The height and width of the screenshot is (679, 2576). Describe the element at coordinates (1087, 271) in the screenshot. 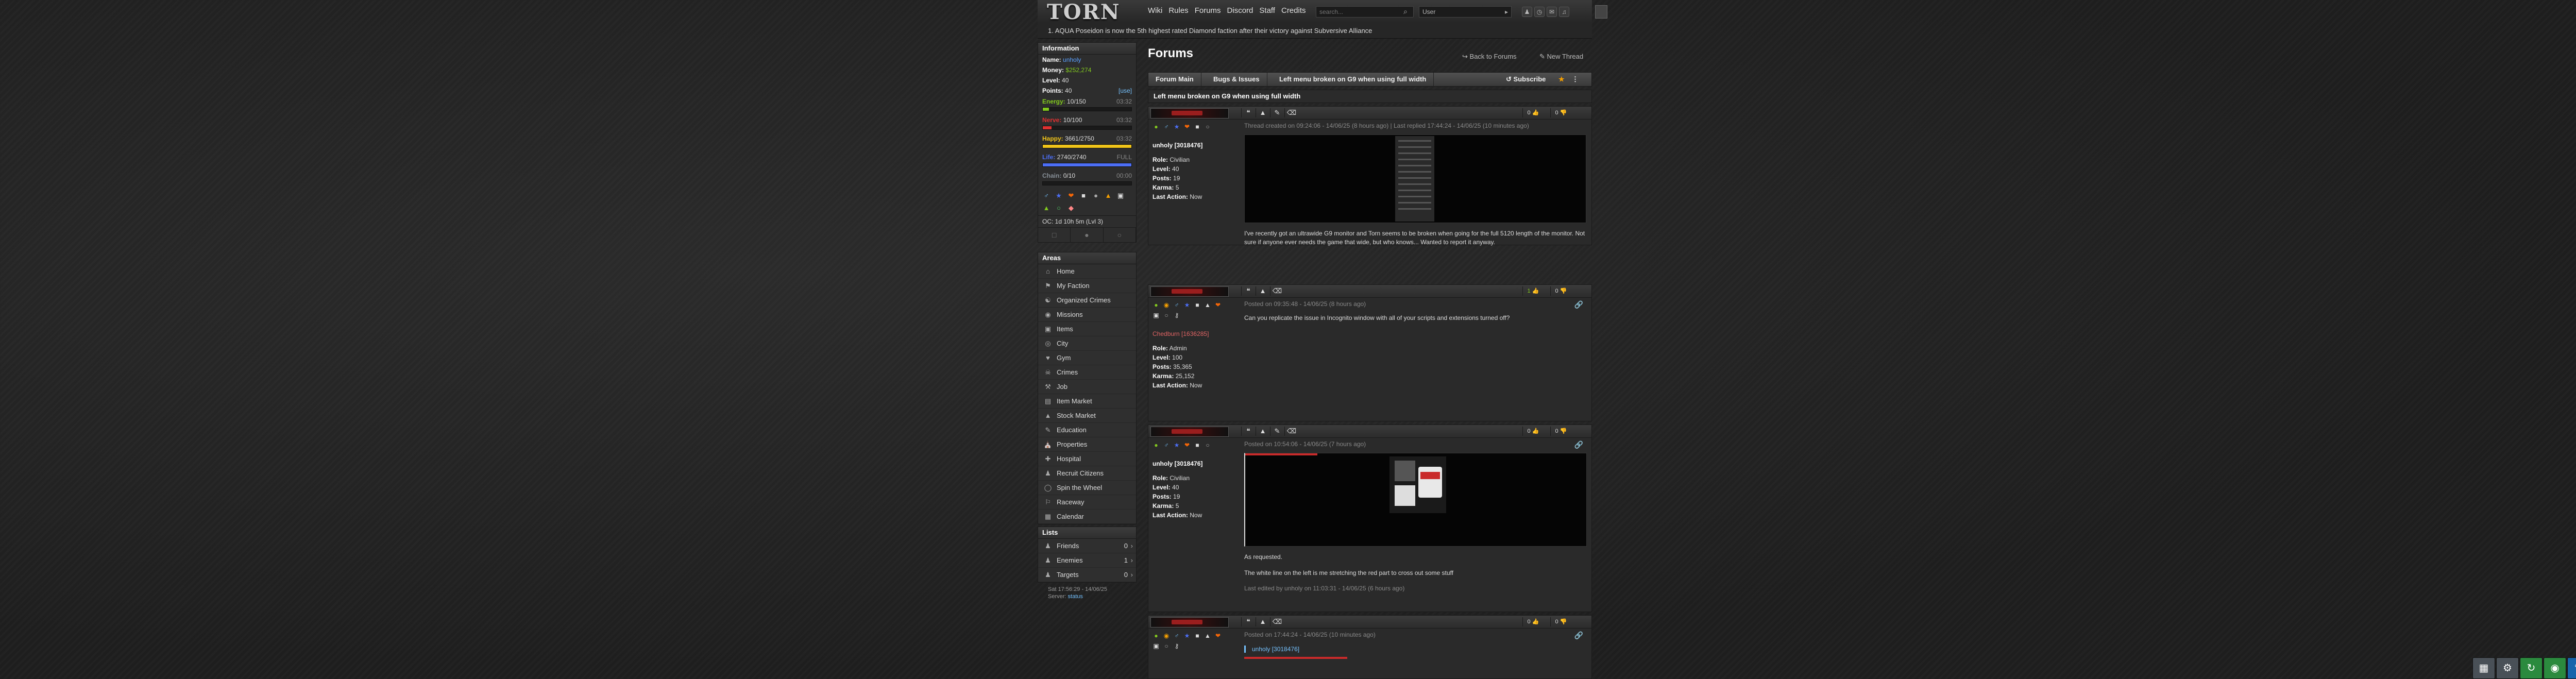

I see `sidebar-item-home: ⌂ Home` at that location.